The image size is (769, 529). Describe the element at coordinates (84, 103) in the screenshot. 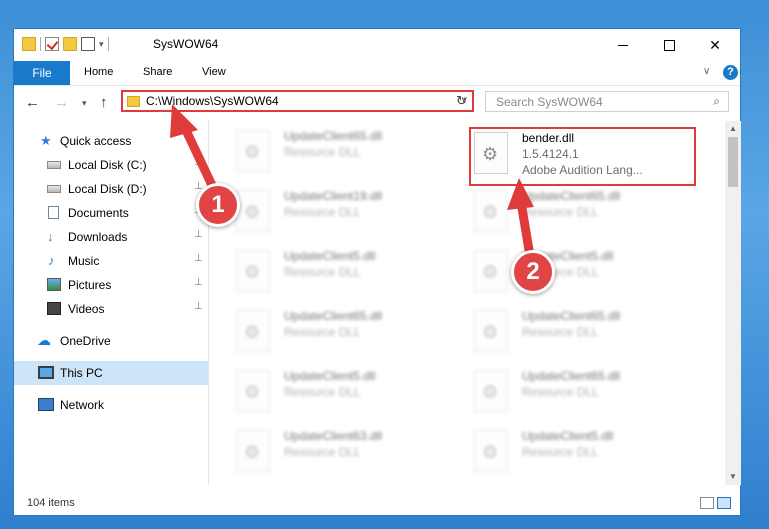

I see `recent-locations-button: ▾` at that location.